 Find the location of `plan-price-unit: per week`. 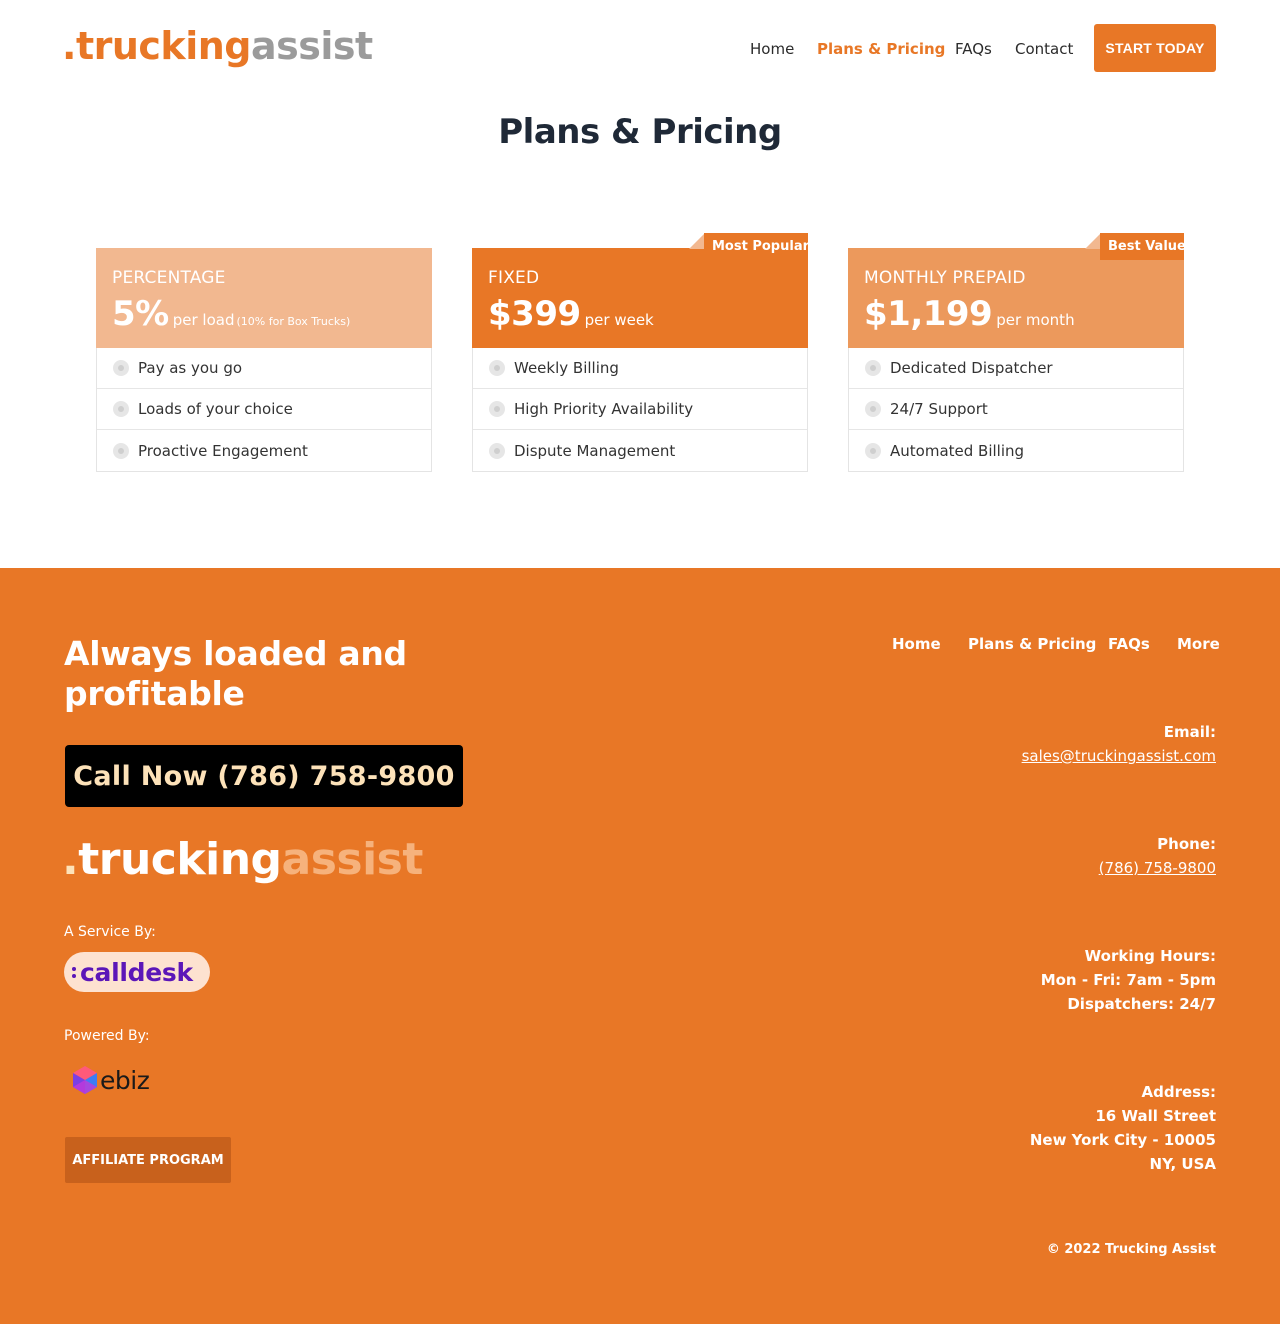

plan-price-unit: per week is located at coordinates (619, 320).